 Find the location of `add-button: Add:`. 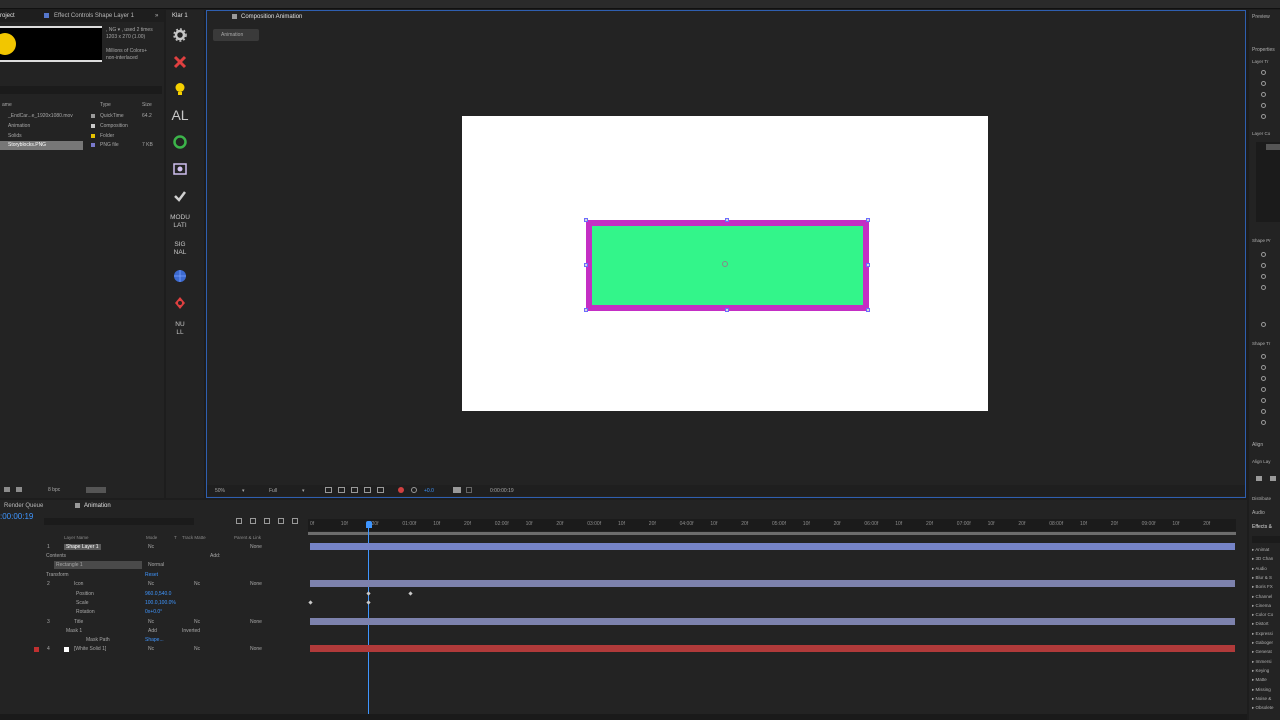

add-button: Add: is located at coordinates (215, 556).